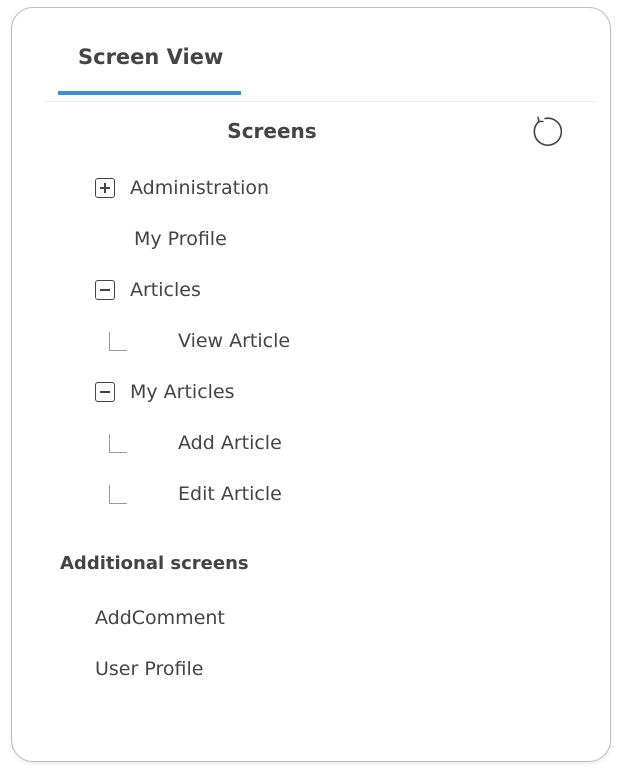  I want to click on additional-item-user-profile: User Profile, so click(149, 669).